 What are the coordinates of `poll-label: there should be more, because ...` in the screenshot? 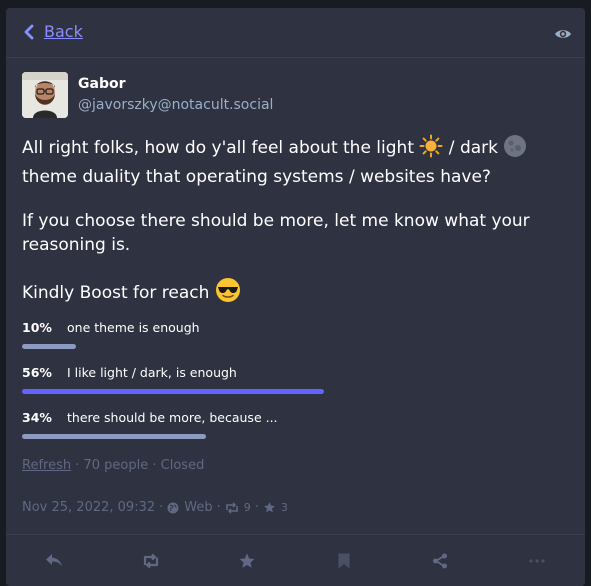 It's located at (172, 417).